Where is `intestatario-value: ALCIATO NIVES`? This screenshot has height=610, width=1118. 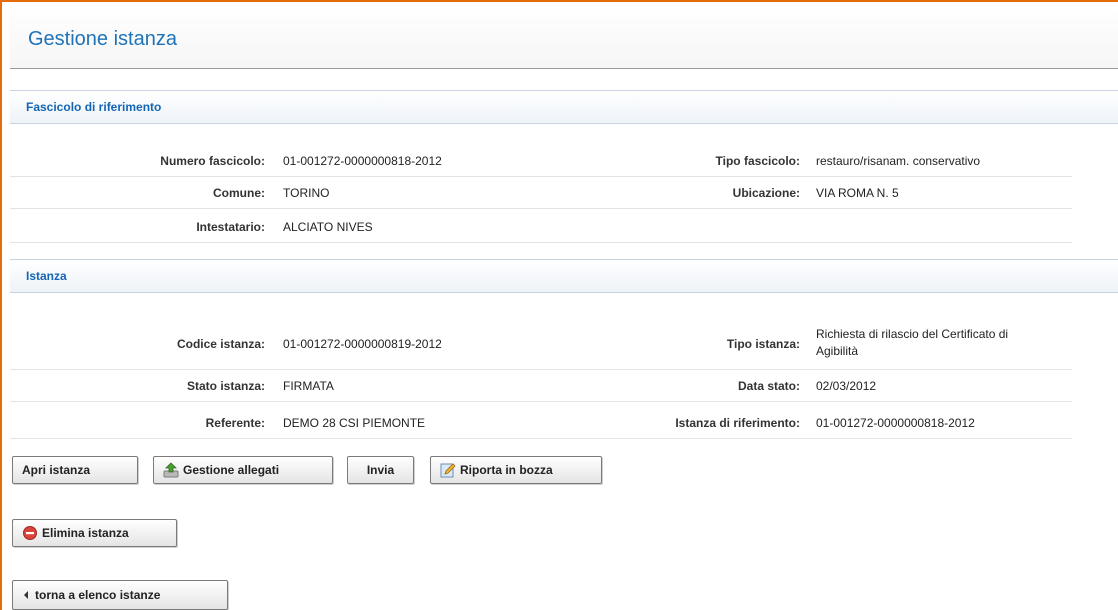 intestatario-value: ALCIATO NIVES is located at coordinates (328, 227).